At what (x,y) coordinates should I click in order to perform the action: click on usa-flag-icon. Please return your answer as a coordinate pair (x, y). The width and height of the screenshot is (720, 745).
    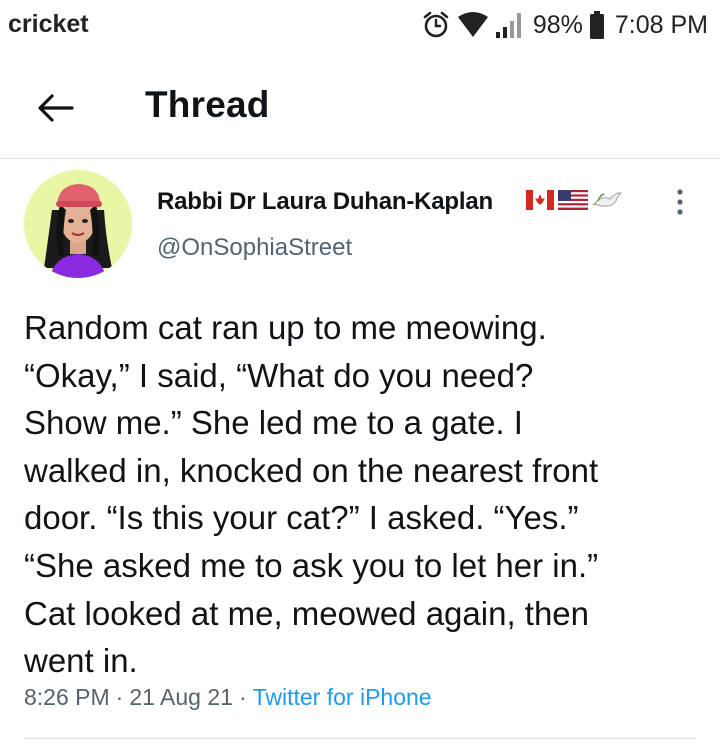
    Looking at the image, I should click on (573, 202).